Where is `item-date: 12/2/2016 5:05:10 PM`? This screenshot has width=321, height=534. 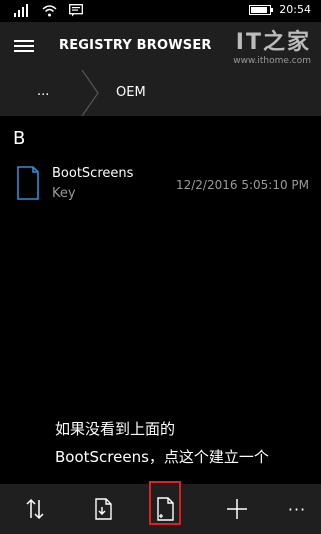 item-date: 12/2/2016 5:05:10 PM is located at coordinates (242, 185).